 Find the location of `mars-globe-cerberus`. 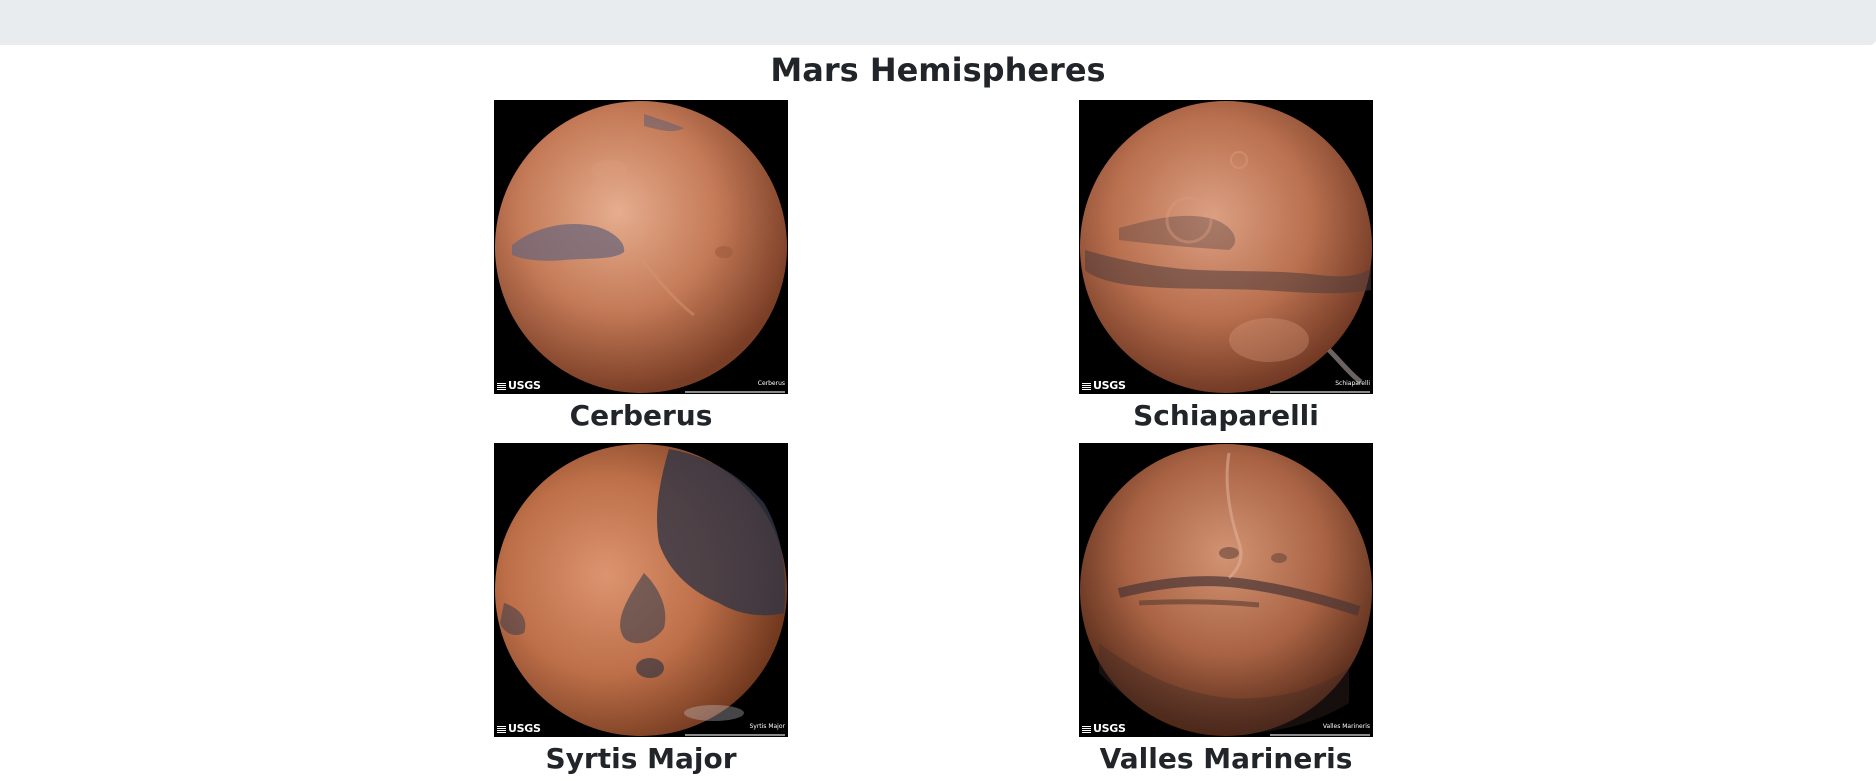

mars-globe-cerberus is located at coordinates (641, 247).